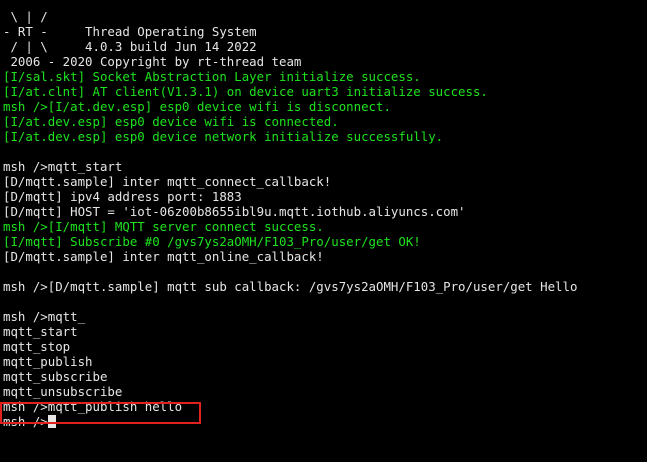 The image size is (647, 462). What do you see at coordinates (51, 421) in the screenshot?
I see `text-cursor` at bounding box center [51, 421].